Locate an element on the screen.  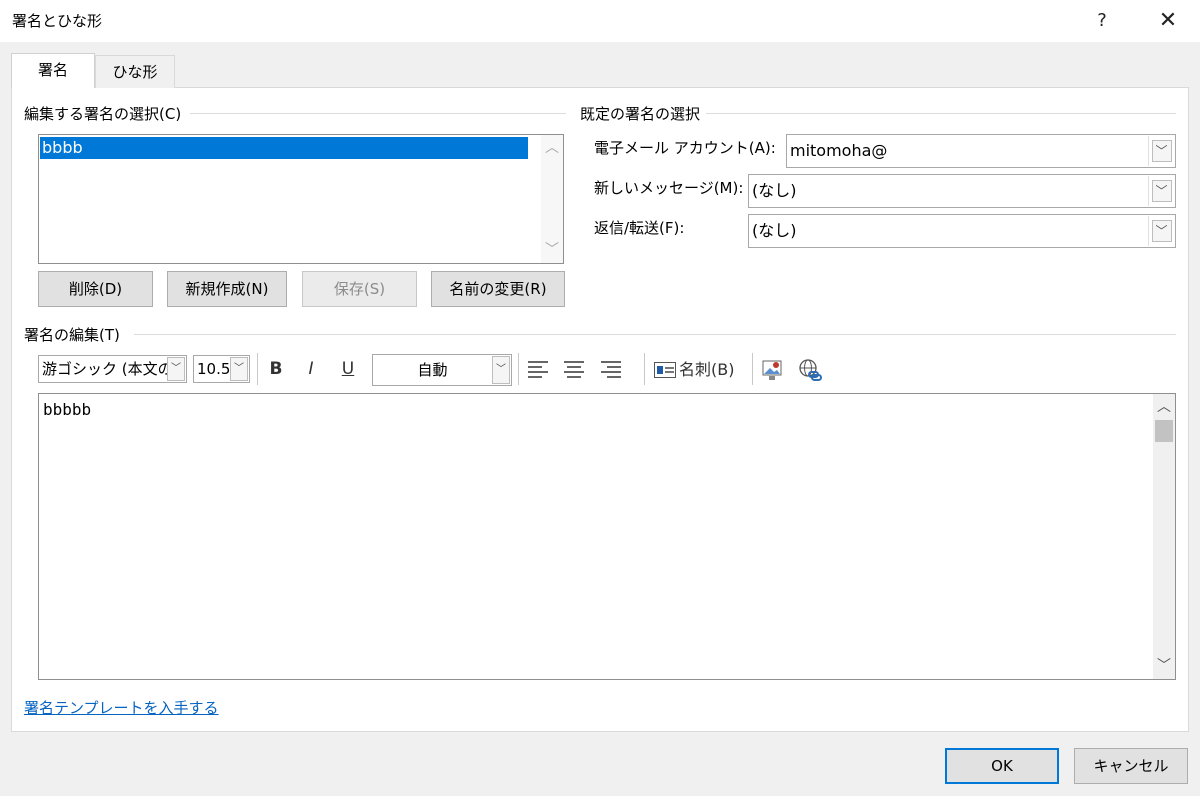
hyperlink-icon is located at coordinates (810, 370).